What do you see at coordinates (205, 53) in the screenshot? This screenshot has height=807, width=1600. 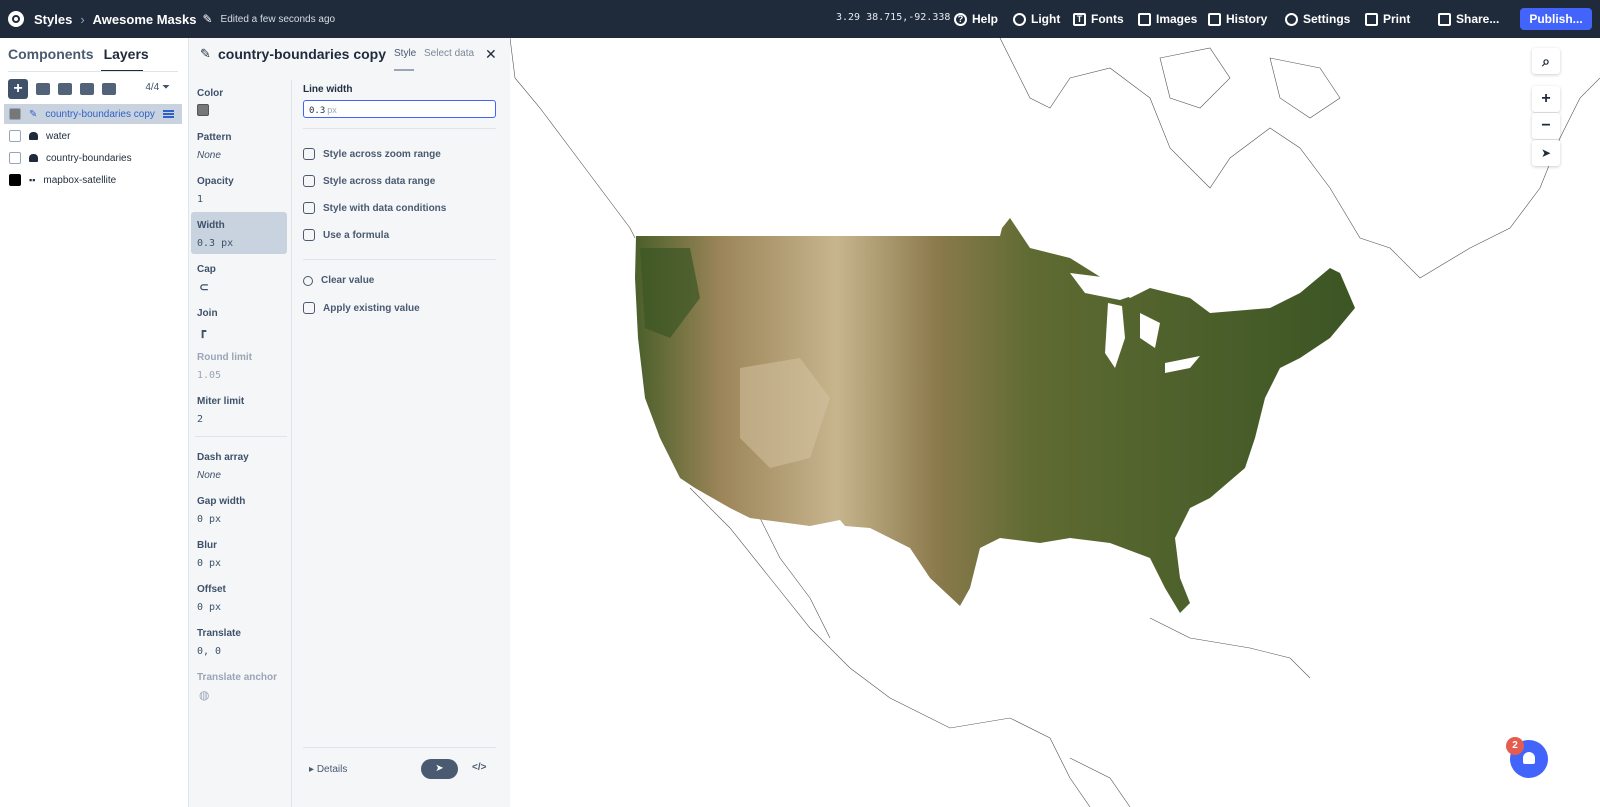 I see `pencil-icon: ✎` at bounding box center [205, 53].